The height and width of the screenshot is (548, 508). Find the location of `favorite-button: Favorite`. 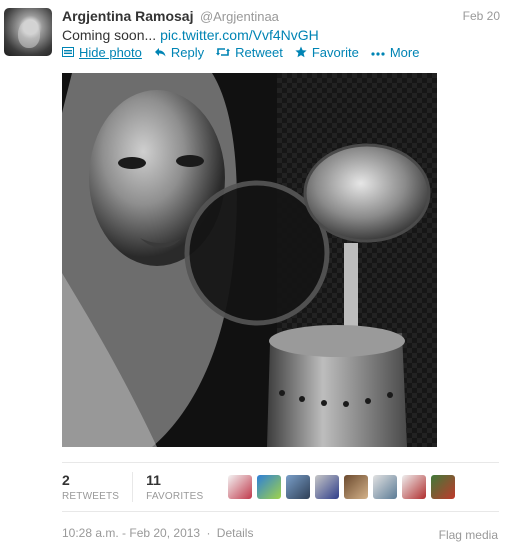

favorite-button: Favorite is located at coordinates (327, 52).